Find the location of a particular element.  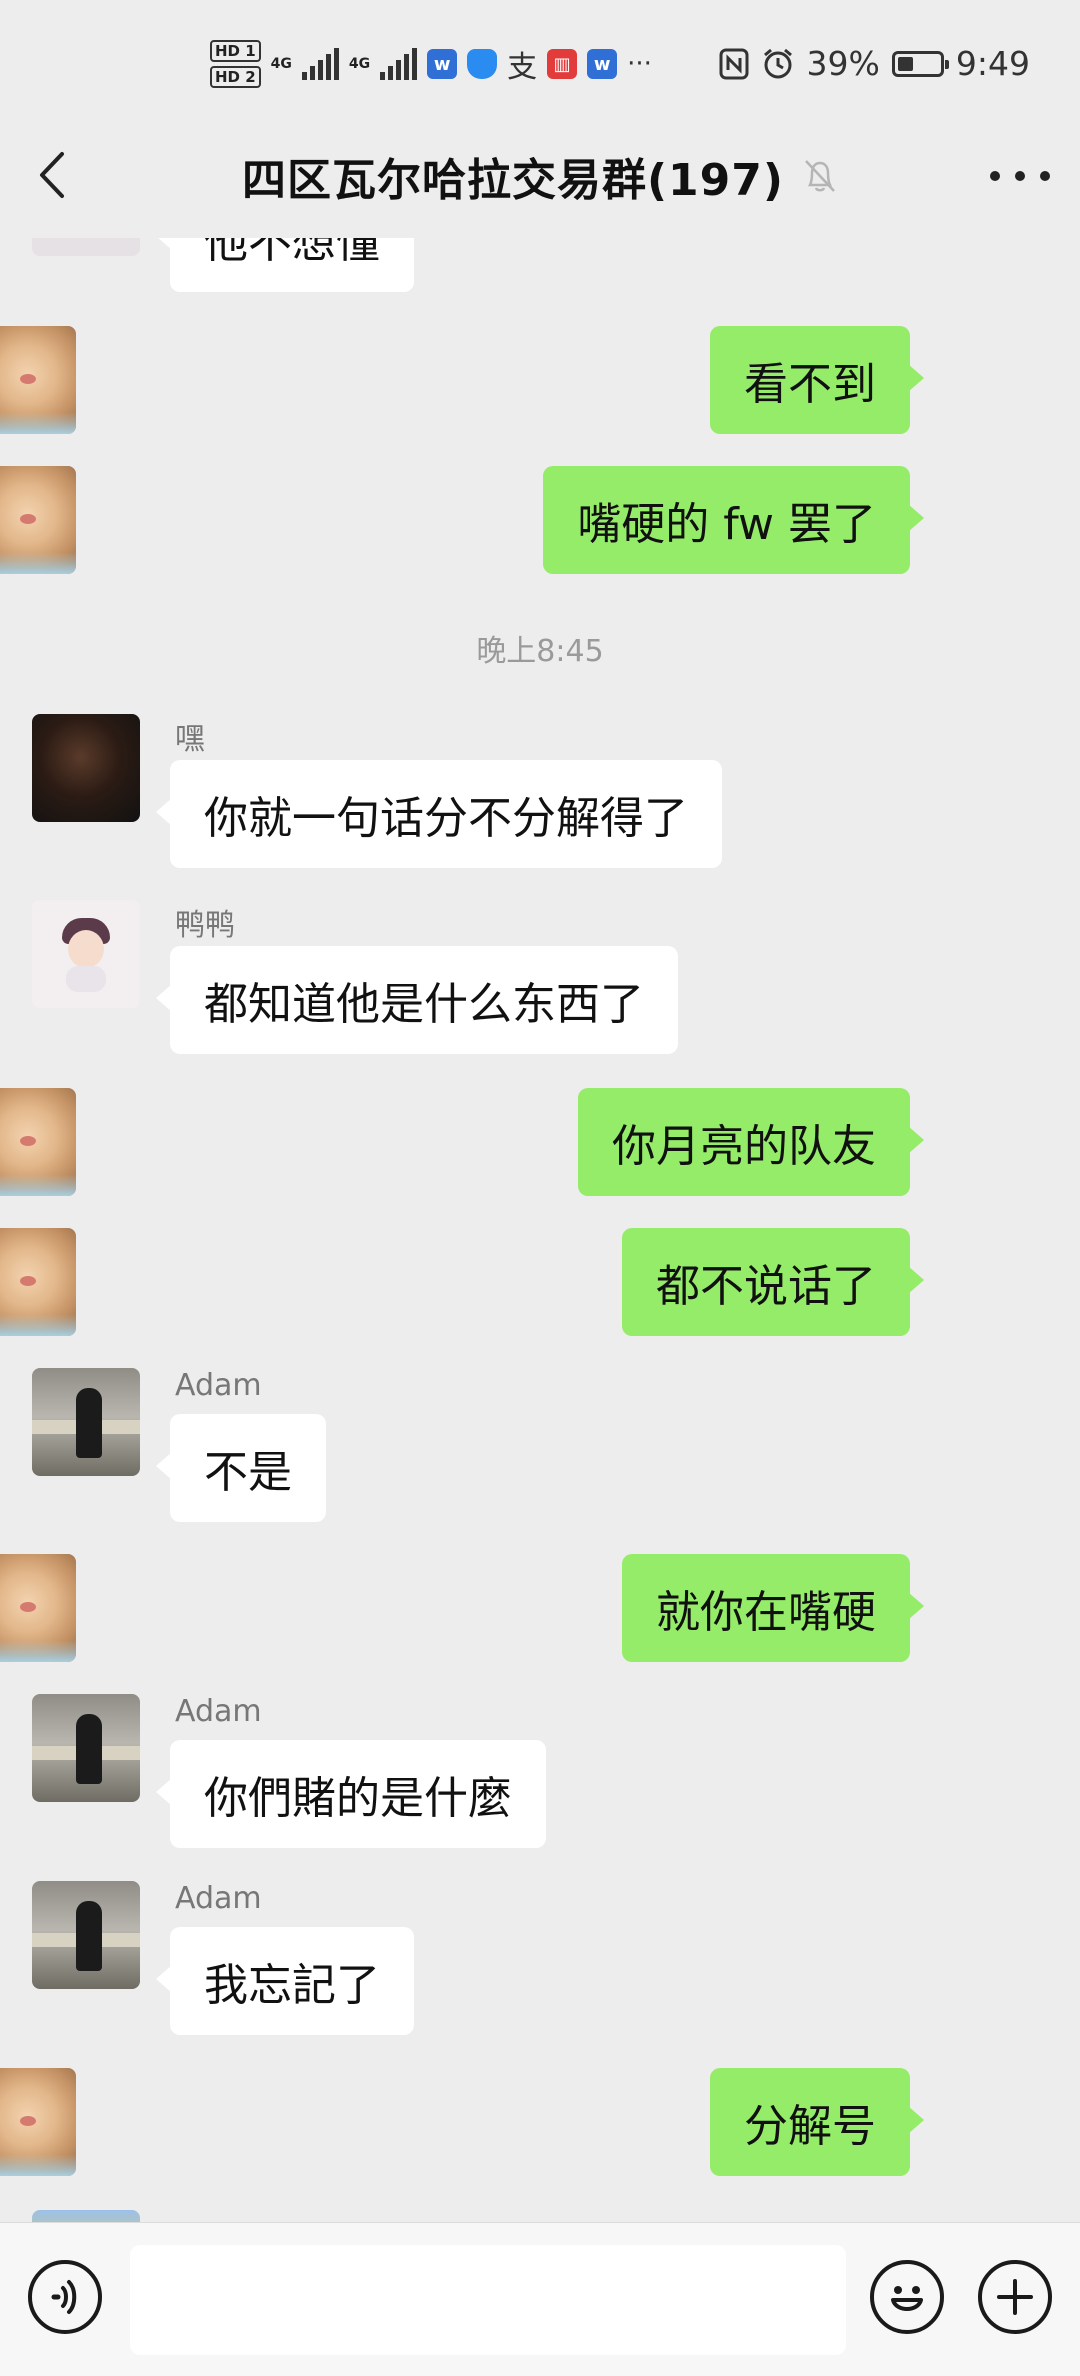

message-bubble: 都不说话了 is located at coordinates (773, 1282).